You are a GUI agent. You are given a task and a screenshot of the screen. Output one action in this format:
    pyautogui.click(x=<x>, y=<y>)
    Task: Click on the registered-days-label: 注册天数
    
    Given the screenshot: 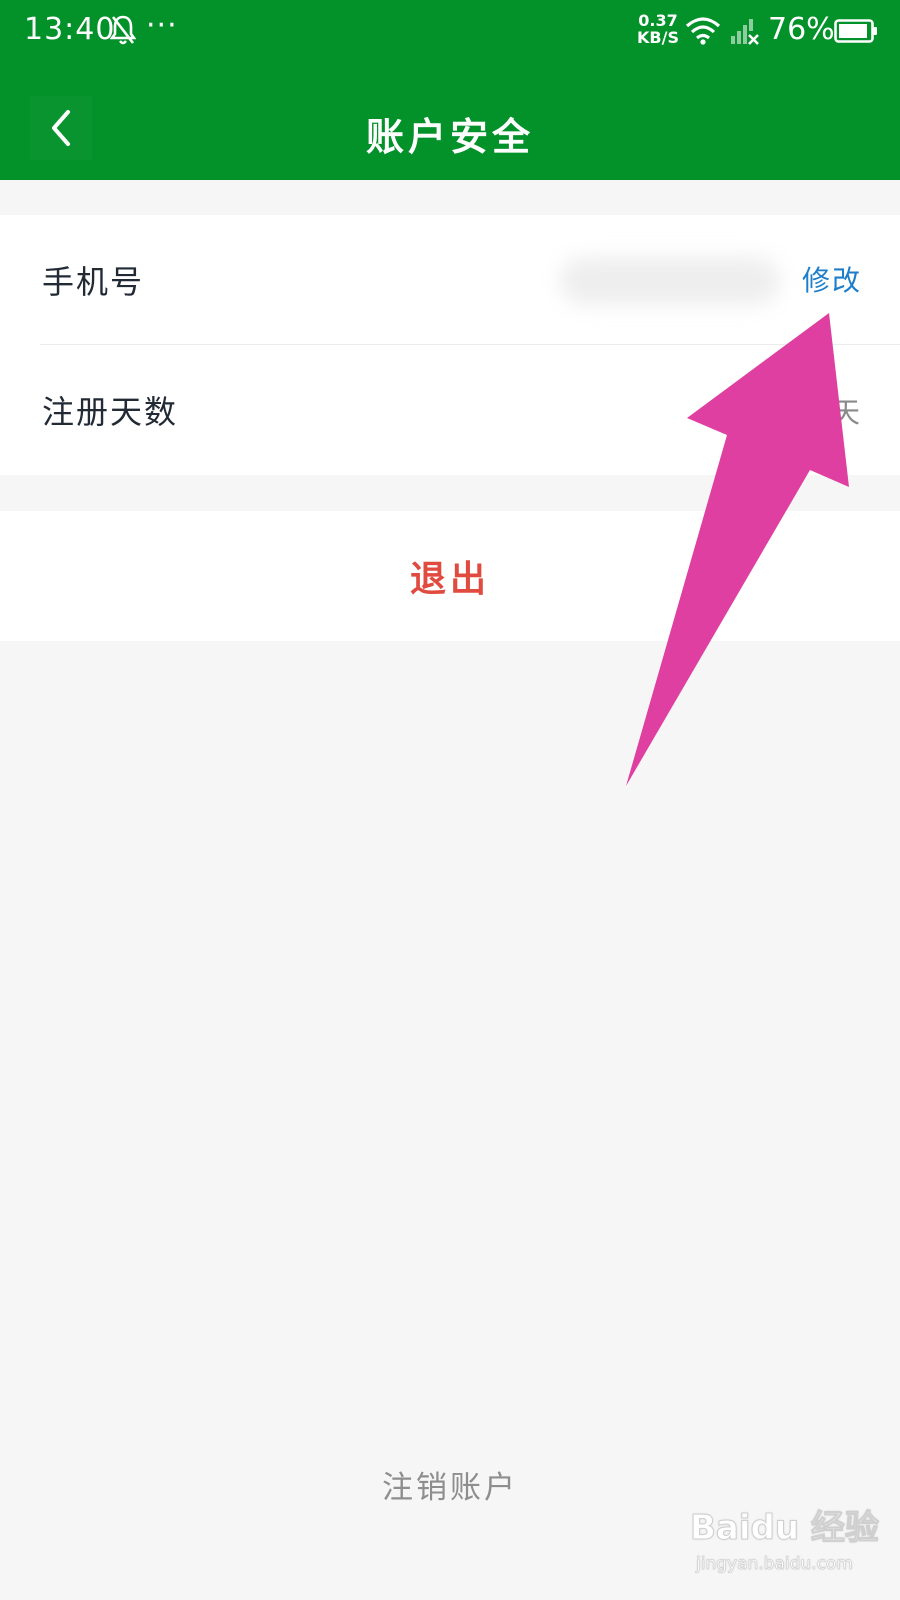 What is the action you would take?
    pyautogui.click(x=110, y=412)
    